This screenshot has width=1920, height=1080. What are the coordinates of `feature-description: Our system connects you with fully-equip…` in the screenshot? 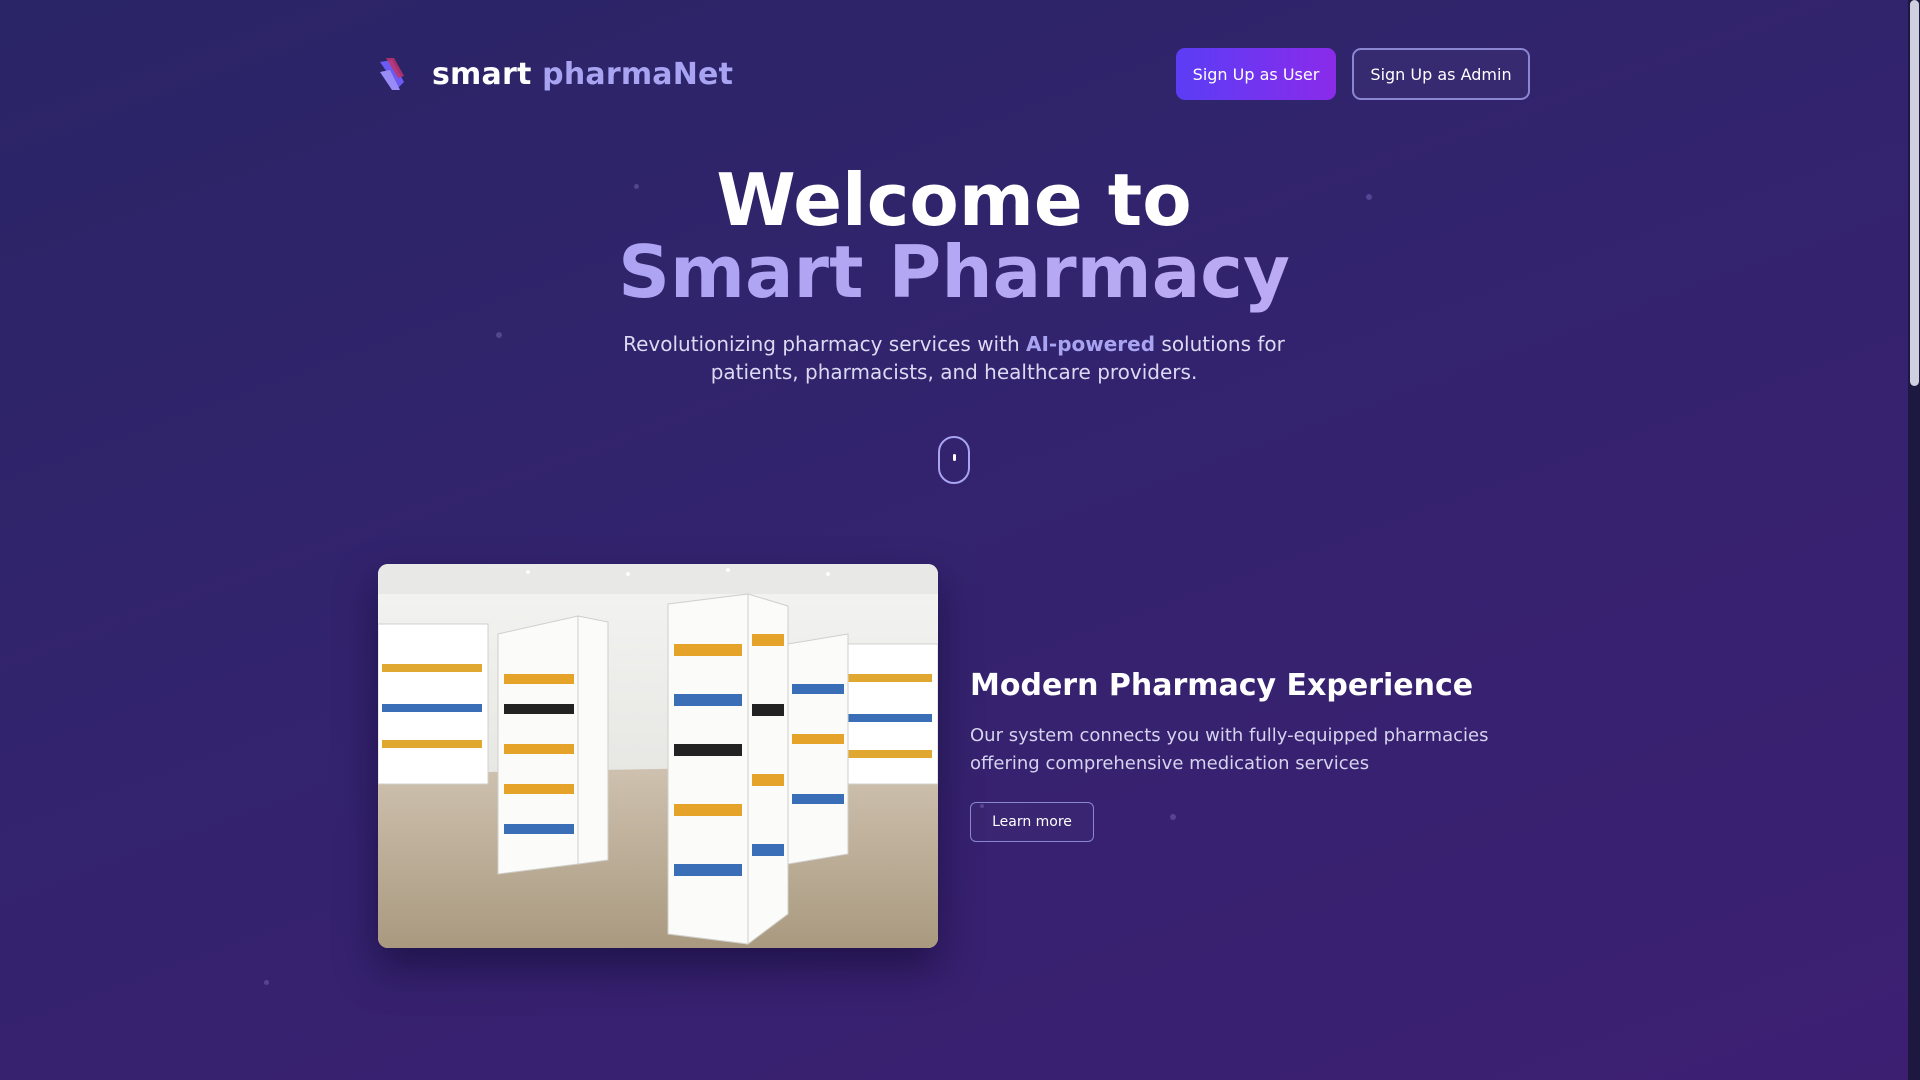 It's located at (1229, 749).